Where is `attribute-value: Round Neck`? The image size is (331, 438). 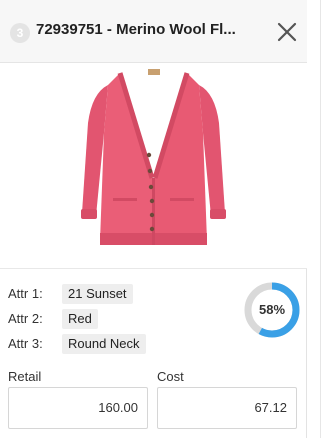 attribute-value: Round Neck is located at coordinates (104, 344).